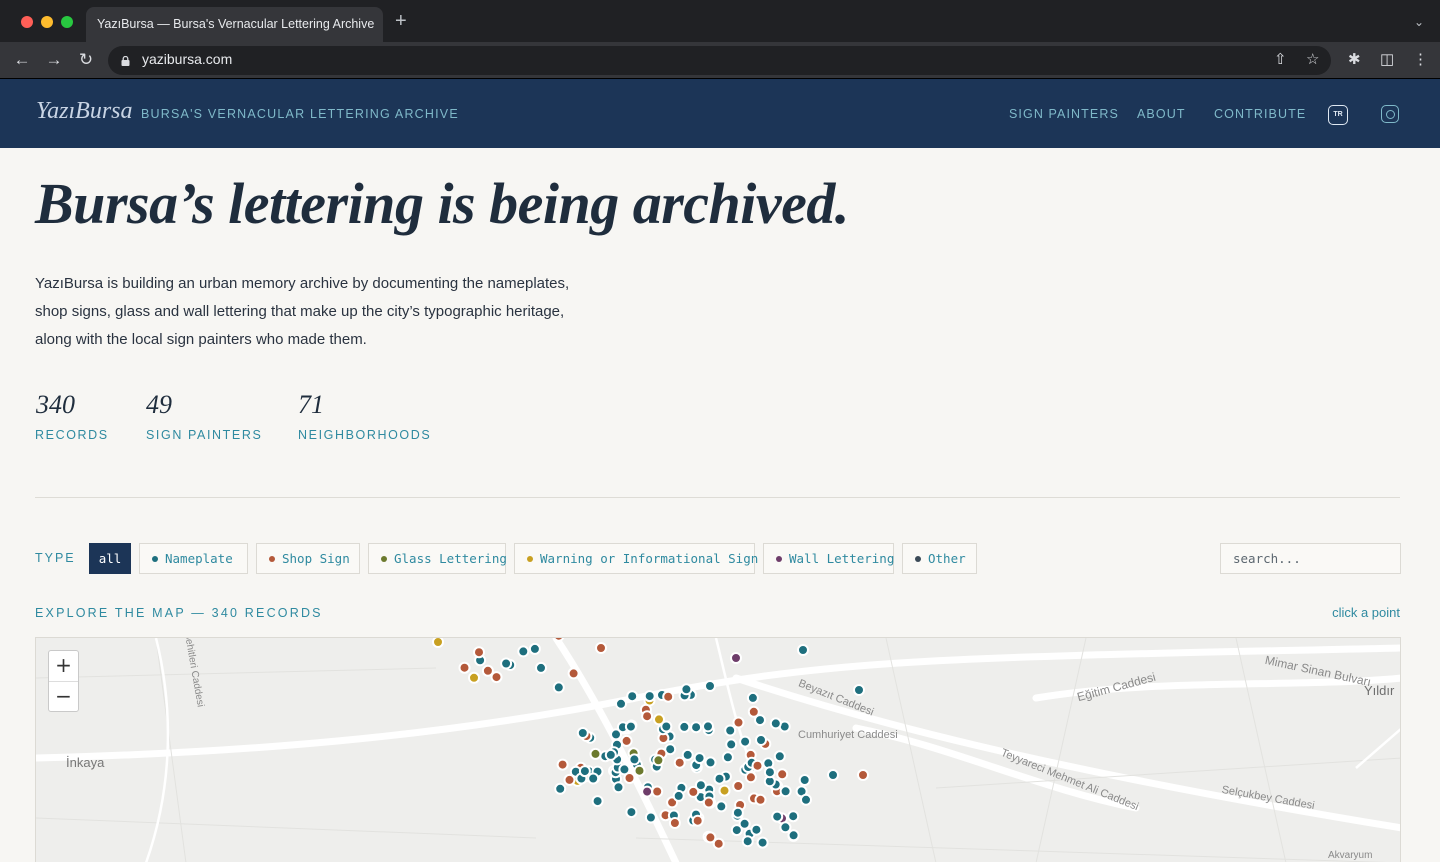  What do you see at coordinates (193, 558) in the screenshot?
I see `filter-nameplate-button: Nameplate` at bounding box center [193, 558].